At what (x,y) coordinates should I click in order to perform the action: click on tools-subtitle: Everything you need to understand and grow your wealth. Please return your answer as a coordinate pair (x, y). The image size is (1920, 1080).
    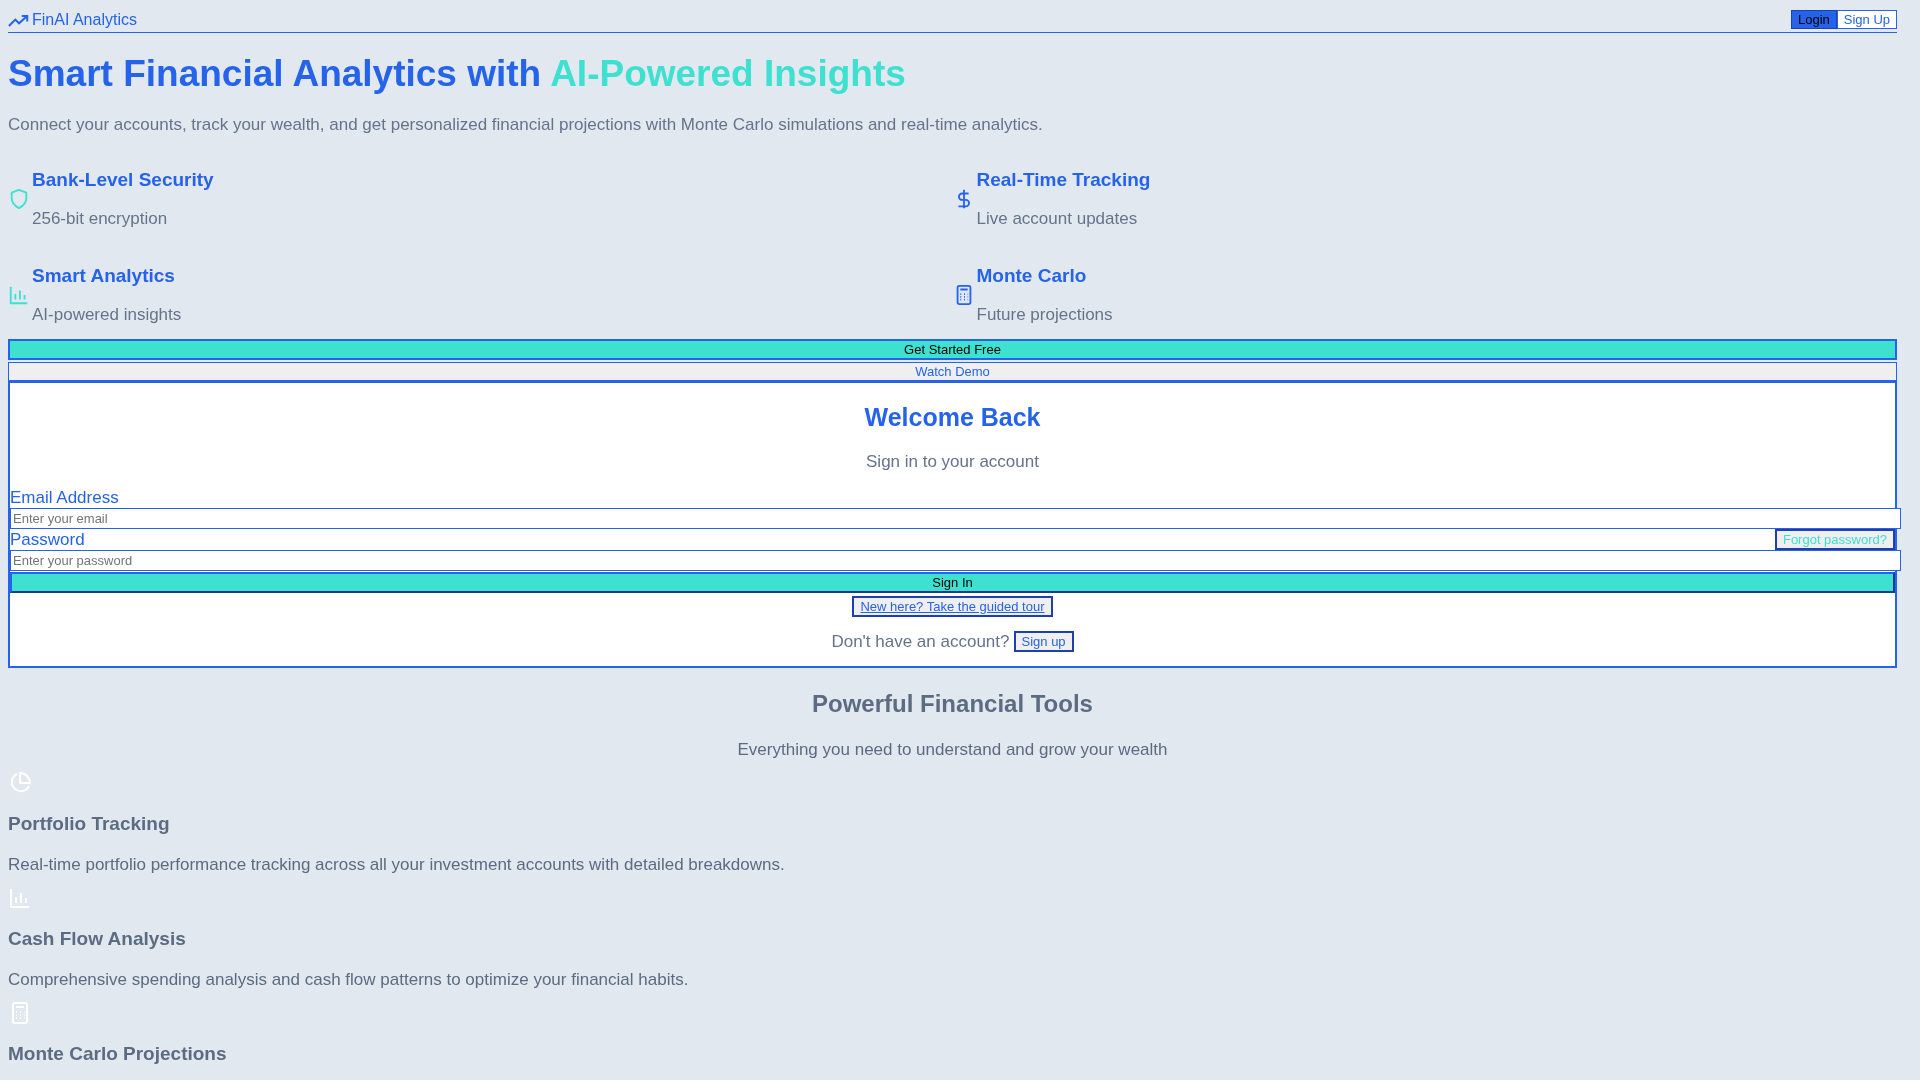
    Looking at the image, I should click on (952, 750).